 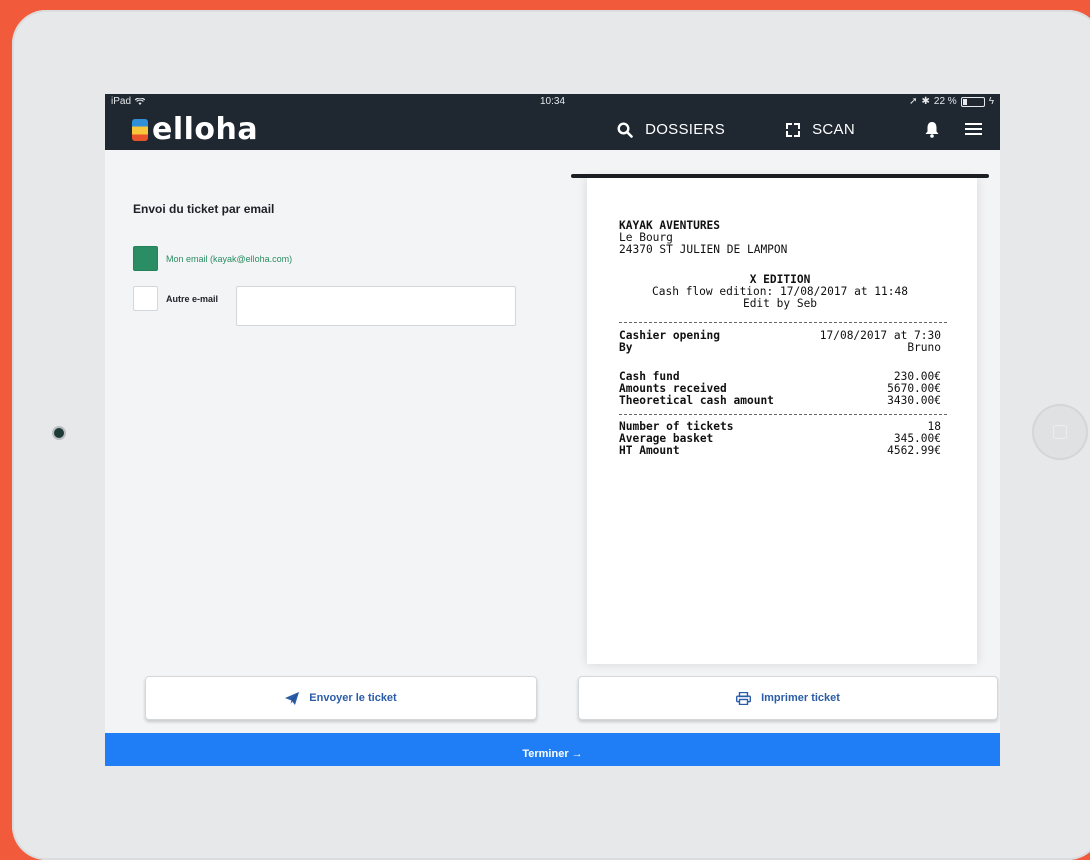 I want to click on scan-button: SCAN, so click(x=820, y=129).